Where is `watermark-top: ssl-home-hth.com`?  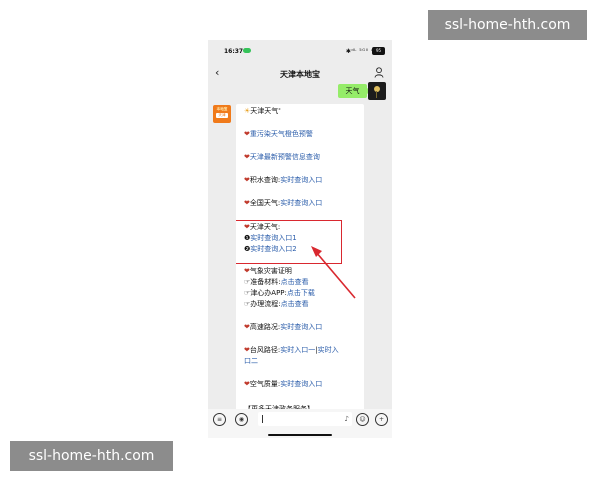
watermark-top: ssl-home-hth.com is located at coordinates (507, 25).